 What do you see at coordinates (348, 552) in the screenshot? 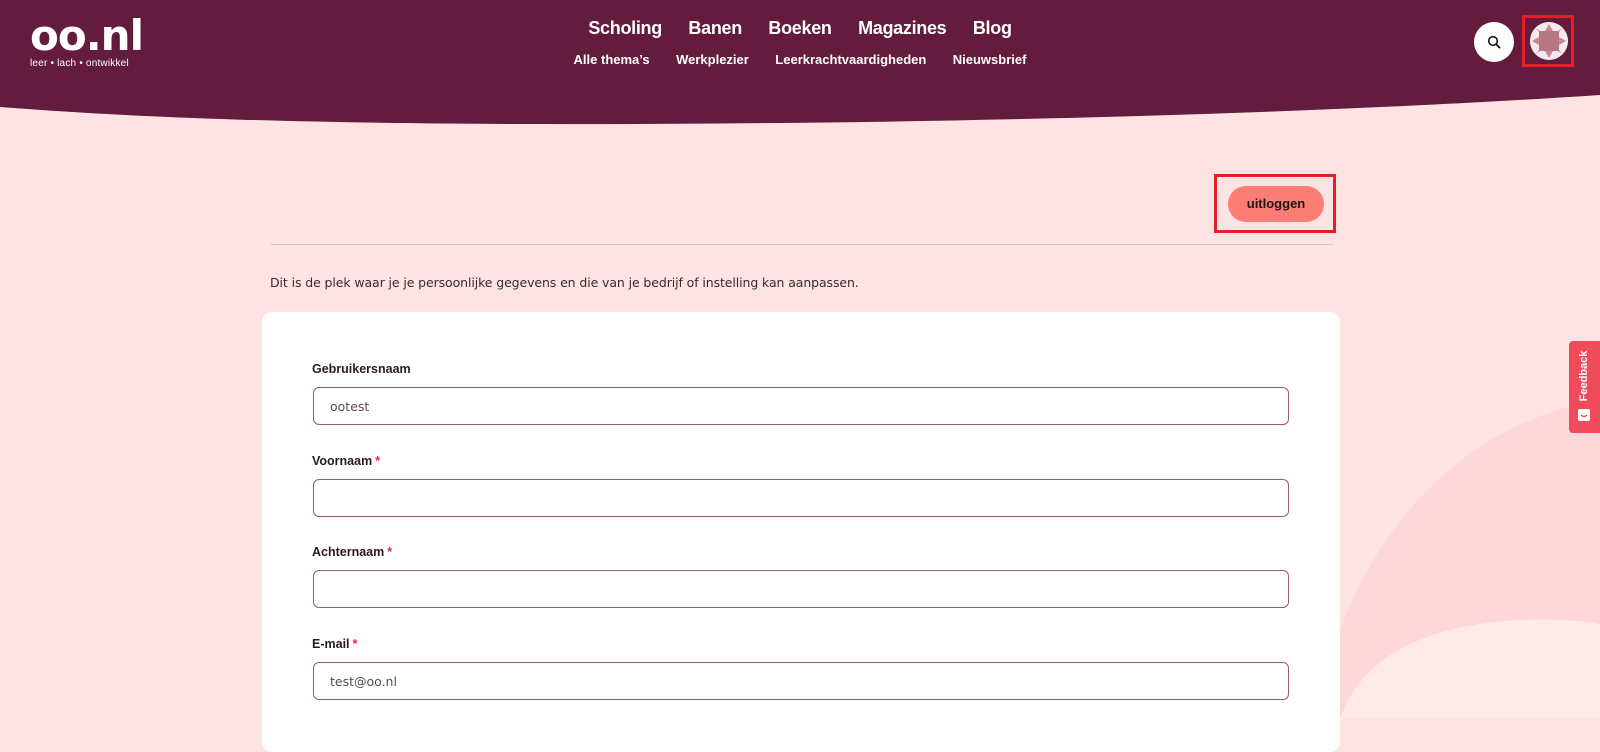
I see `field-label-text: Achternaam` at bounding box center [348, 552].